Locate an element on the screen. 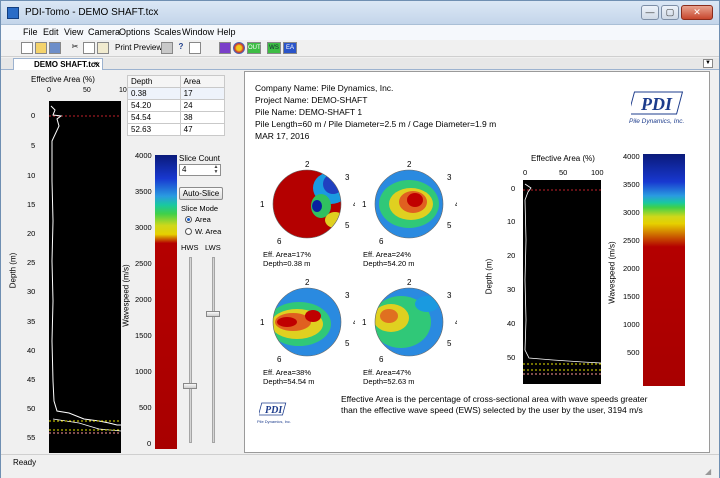  table-row: 52.63 47 is located at coordinates (176, 129).